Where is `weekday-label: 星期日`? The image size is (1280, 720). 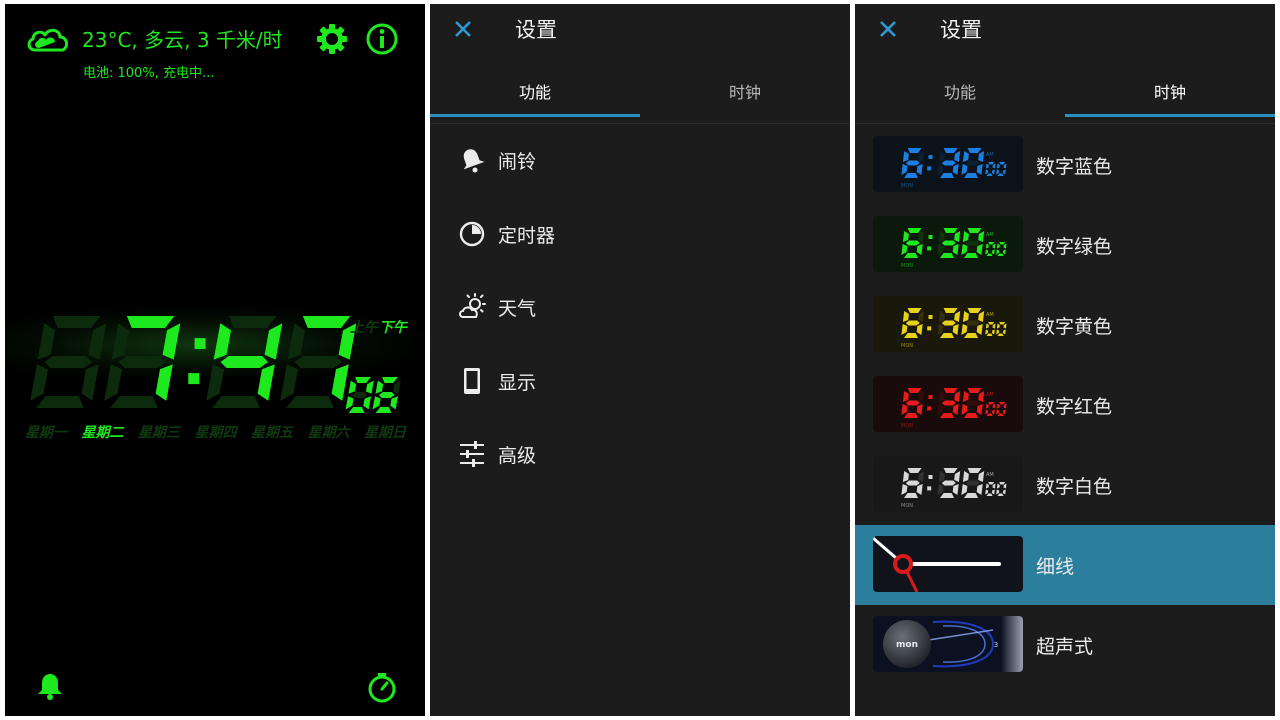 weekday-label: 星期日 is located at coordinates (385, 433).